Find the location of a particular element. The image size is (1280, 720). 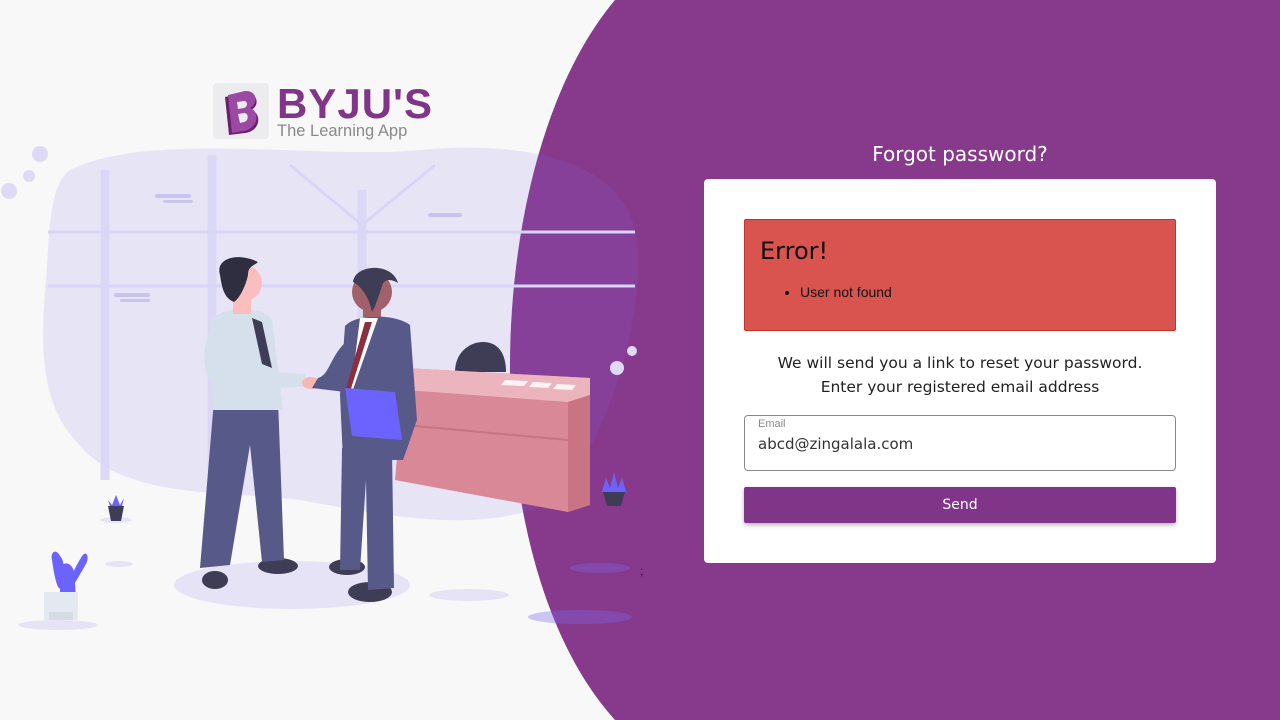

error-alert: Error! User not found is located at coordinates (960, 275).